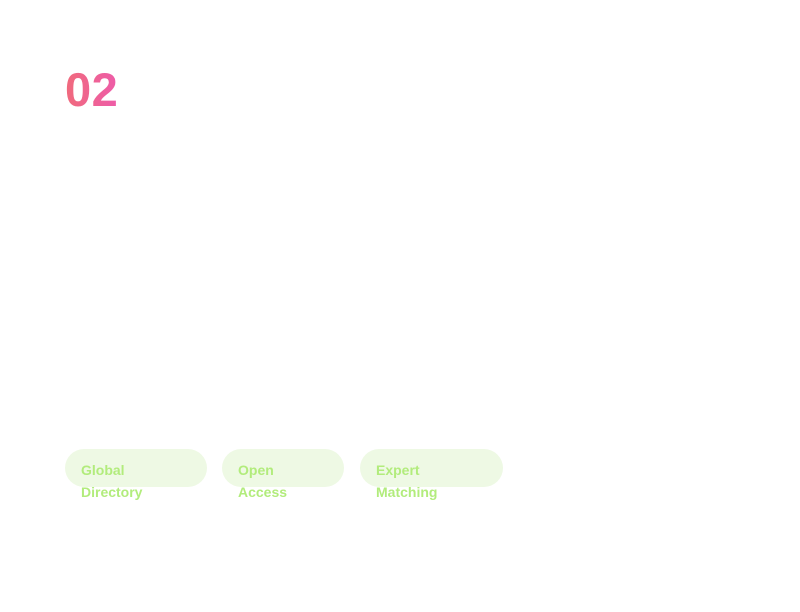  I want to click on tag-global-directory: Global Directory, so click(136, 474).